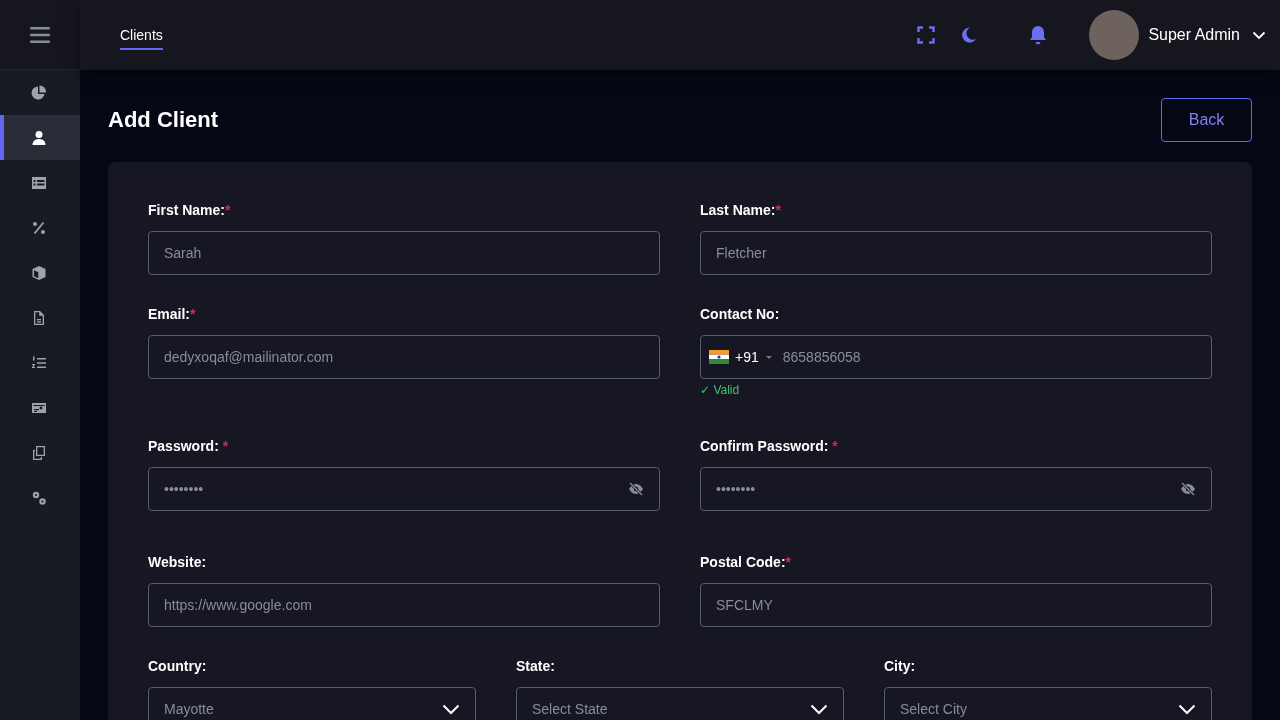 The image size is (1280, 720). Describe the element at coordinates (1114, 35) in the screenshot. I see `avatar` at that location.